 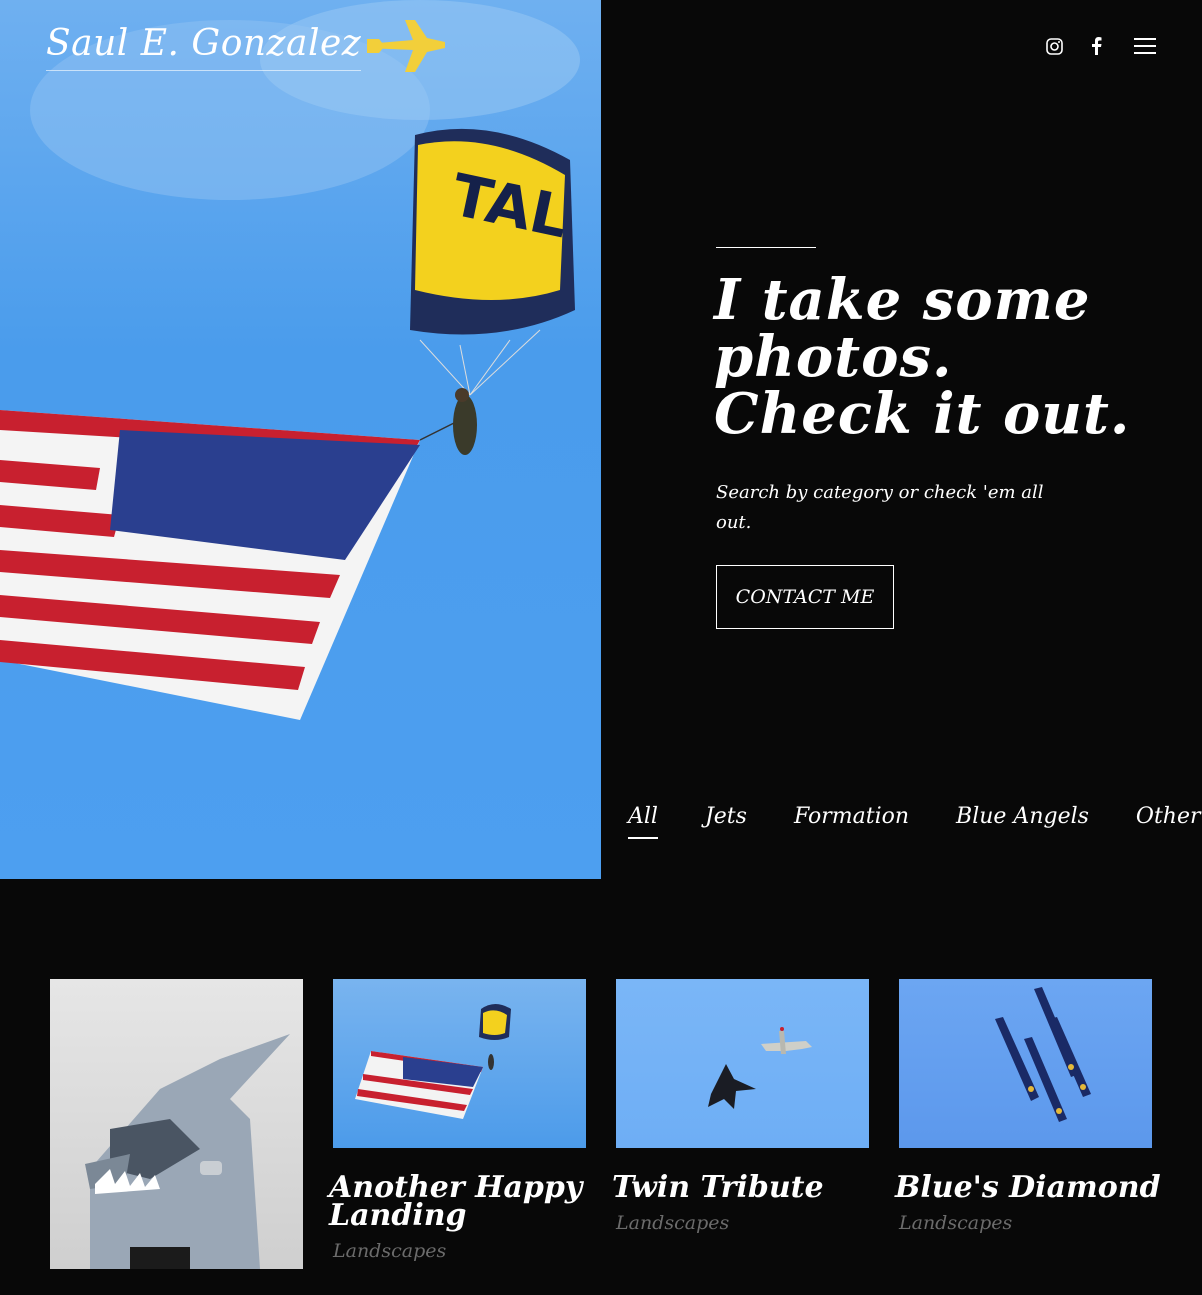 What do you see at coordinates (726, 821) in the screenshot?
I see `filter-jets: Jets` at bounding box center [726, 821].